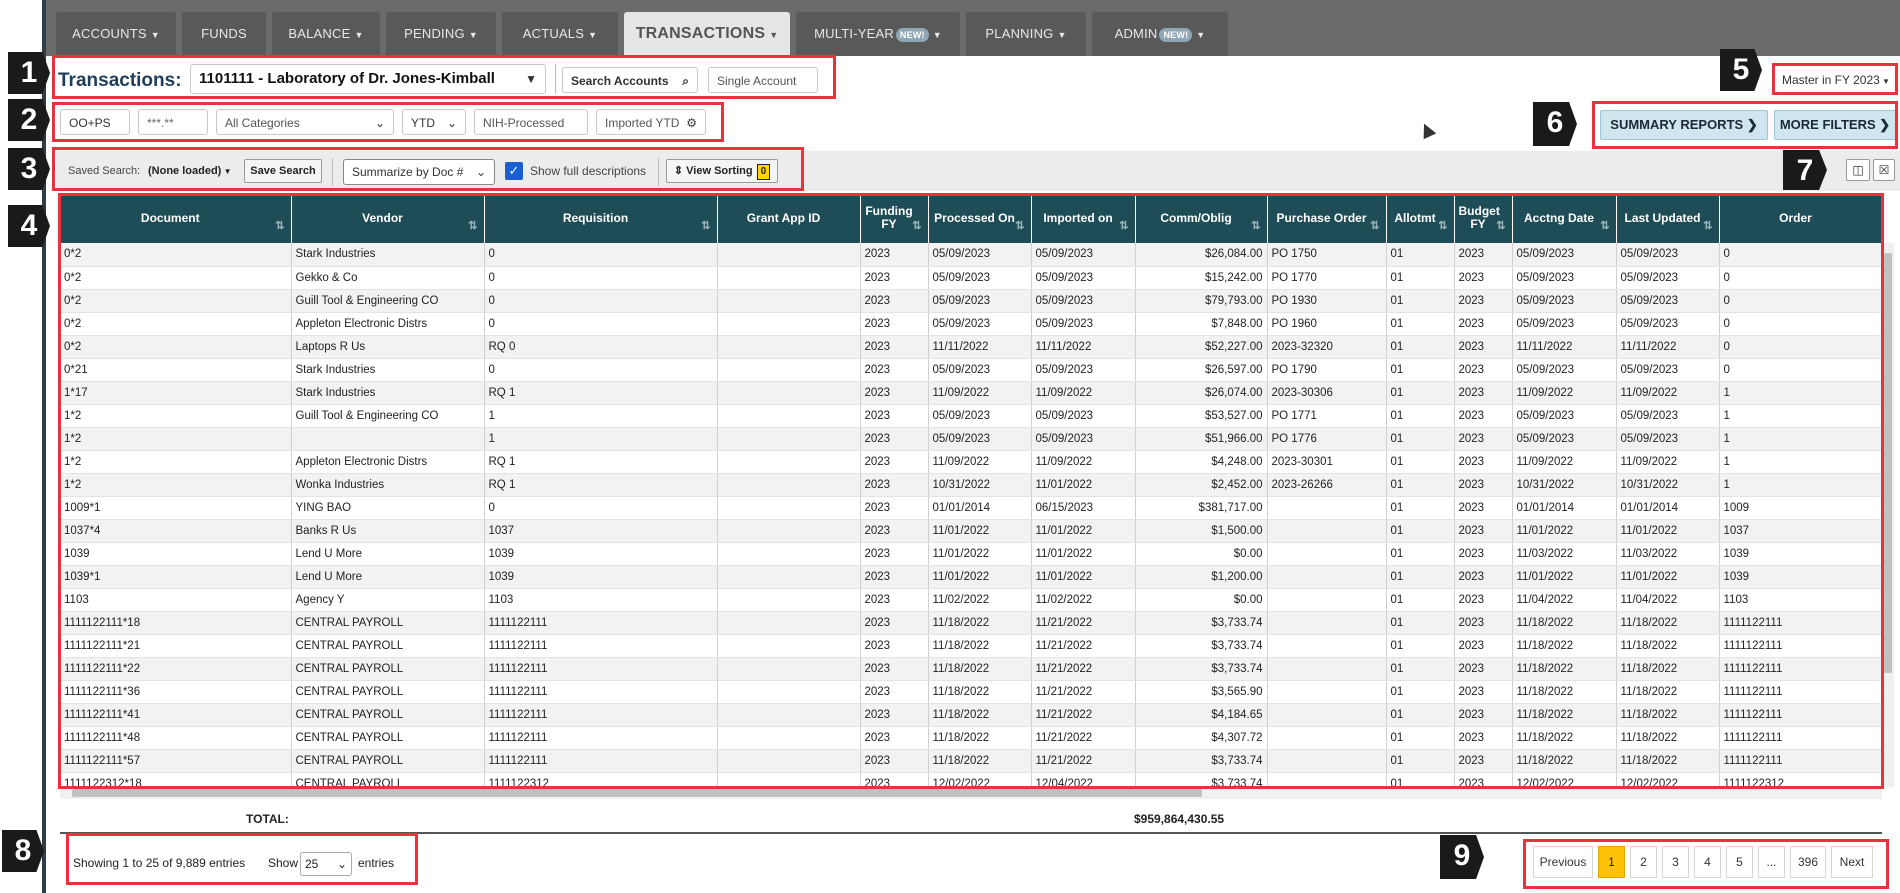 This screenshot has width=1900, height=893. What do you see at coordinates (980, 218) in the screenshot?
I see `column-header: Processed On ⇅` at bounding box center [980, 218].